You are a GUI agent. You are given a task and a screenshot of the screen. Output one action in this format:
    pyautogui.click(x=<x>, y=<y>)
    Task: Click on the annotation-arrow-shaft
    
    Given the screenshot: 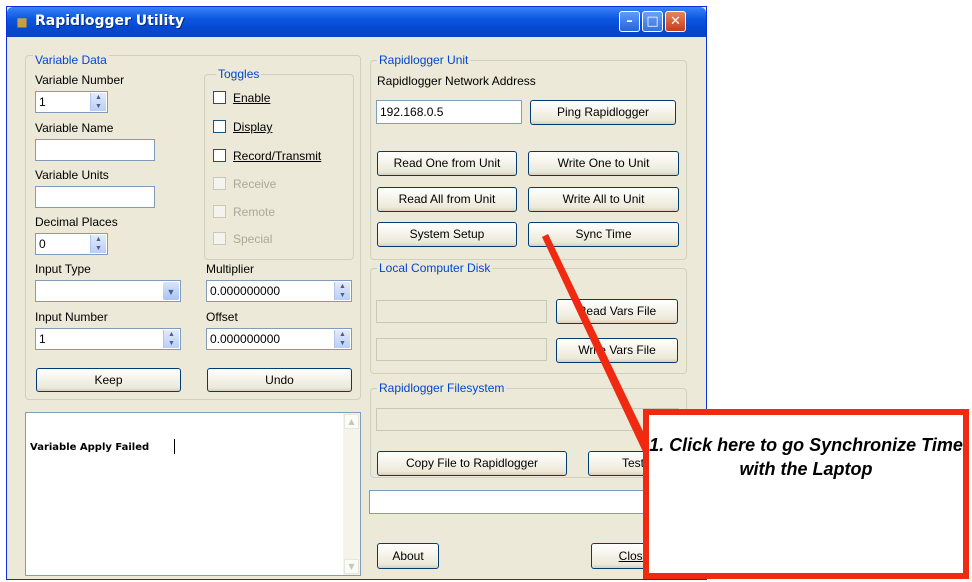 What is the action you would take?
    pyautogui.click(x=597, y=345)
    